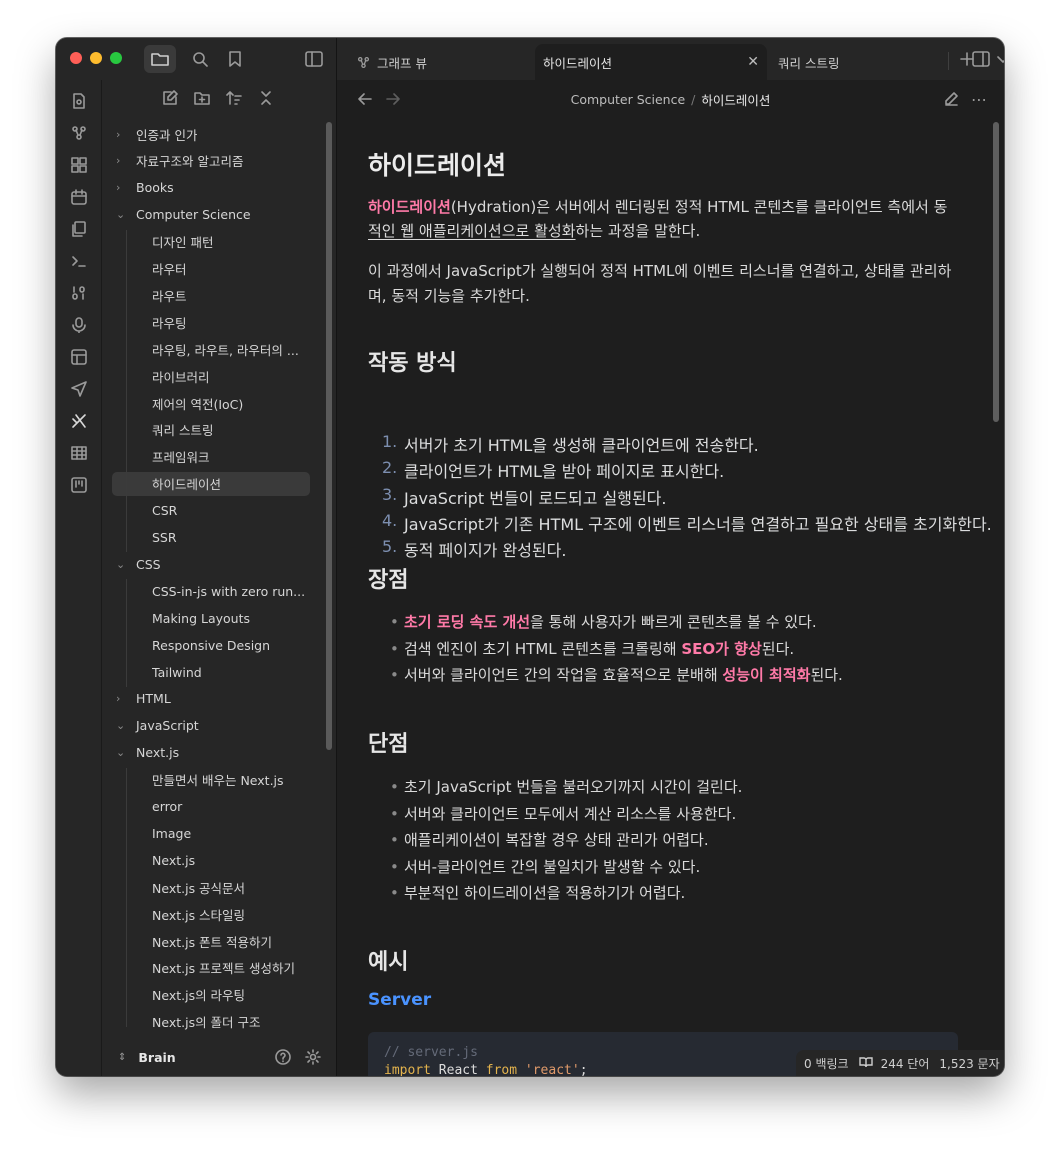 The width and height of the screenshot is (1060, 1151). What do you see at coordinates (79, 293) in the screenshot?
I see `binary-icon` at bounding box center [79, 293].